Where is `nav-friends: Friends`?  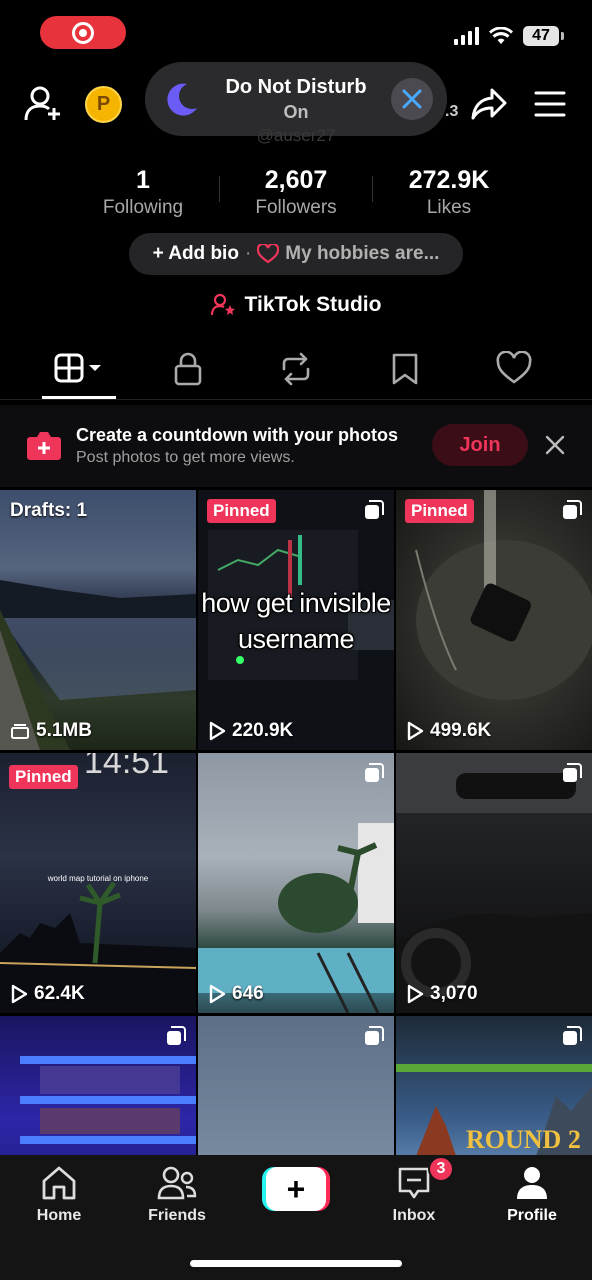 nav-friends: Friends is located at coordinates (177, 1194).